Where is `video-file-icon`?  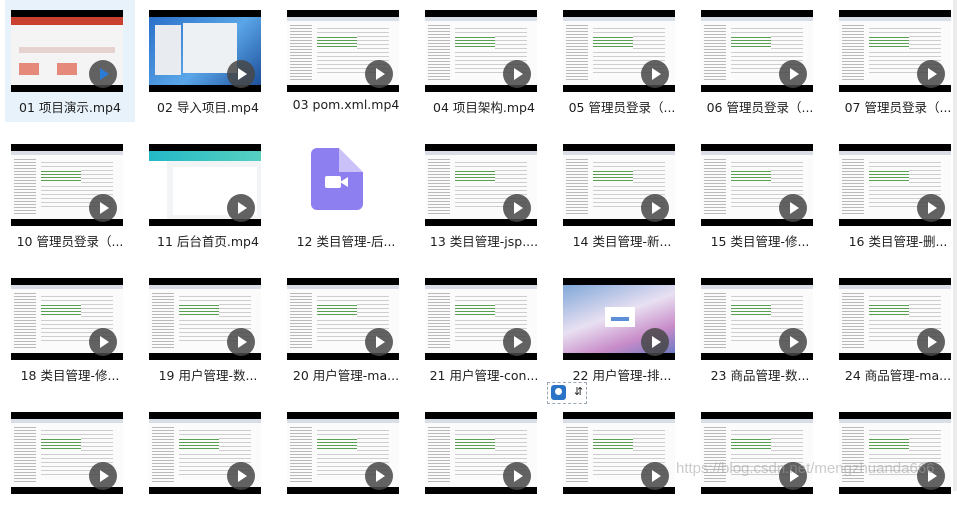
video-file-icon is located at coordinates (337, 179).